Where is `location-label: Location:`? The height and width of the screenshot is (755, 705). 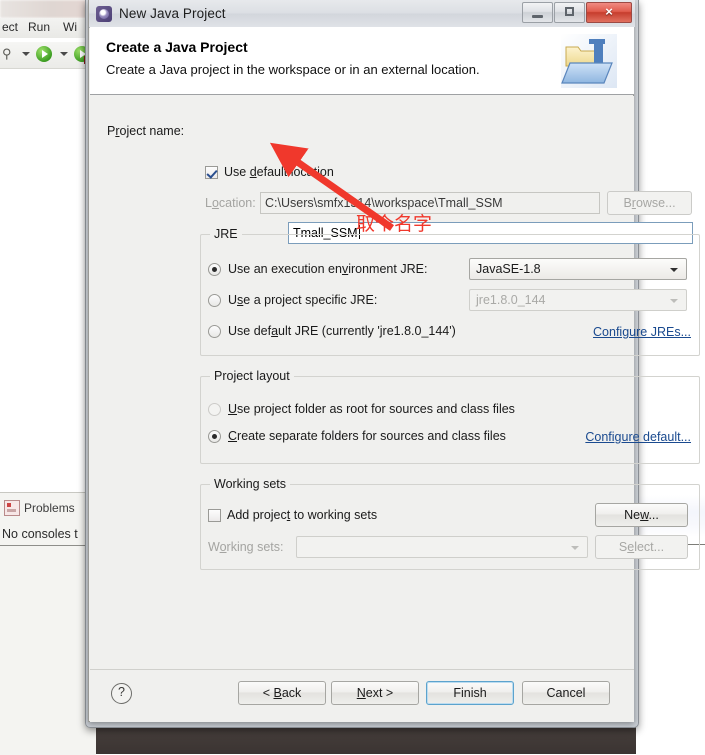 location-label: Location: is located at coordinates (230, 203).